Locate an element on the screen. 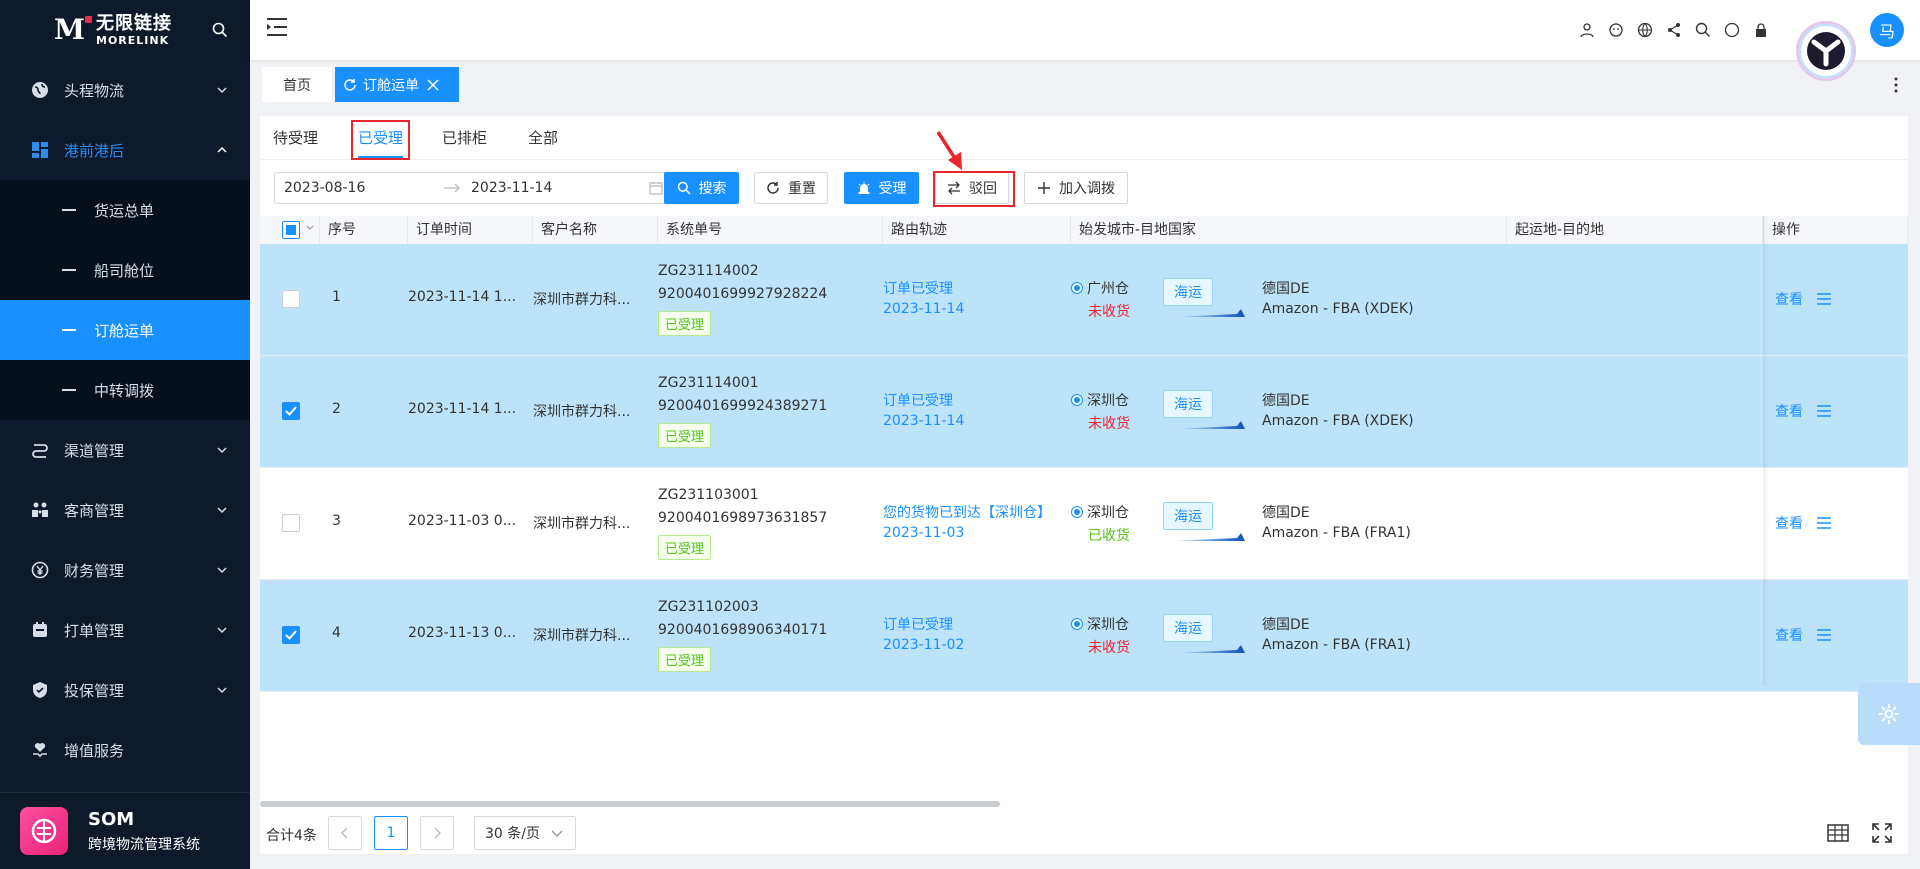  plus-icon is located at coordinates (1044, 188).